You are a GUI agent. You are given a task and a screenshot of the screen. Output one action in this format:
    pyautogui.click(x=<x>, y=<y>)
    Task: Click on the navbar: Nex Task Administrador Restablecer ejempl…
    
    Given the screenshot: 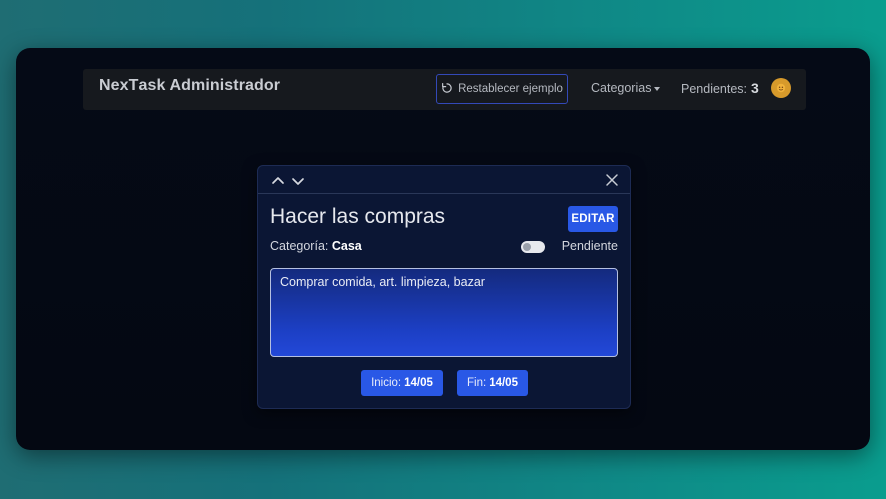 What is the action you would take?
    pyautogui.click(x=444, y=89)
    